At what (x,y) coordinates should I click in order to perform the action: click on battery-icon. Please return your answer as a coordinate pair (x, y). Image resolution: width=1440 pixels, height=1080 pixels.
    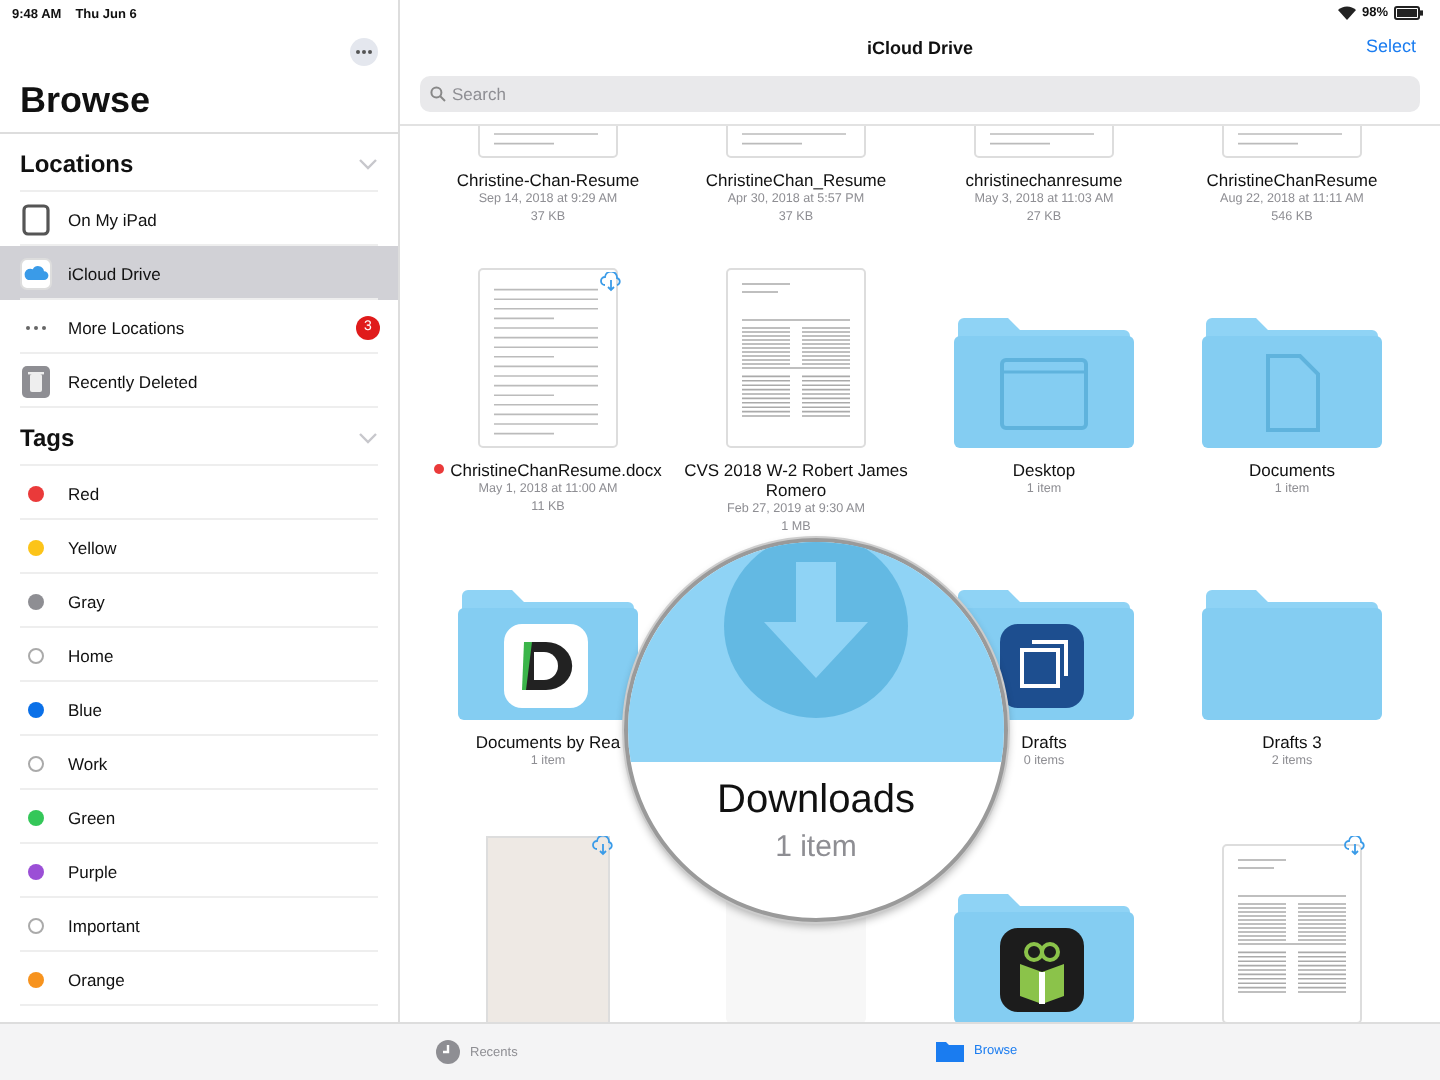
    Looking at the image, I should click on (1409, 12).